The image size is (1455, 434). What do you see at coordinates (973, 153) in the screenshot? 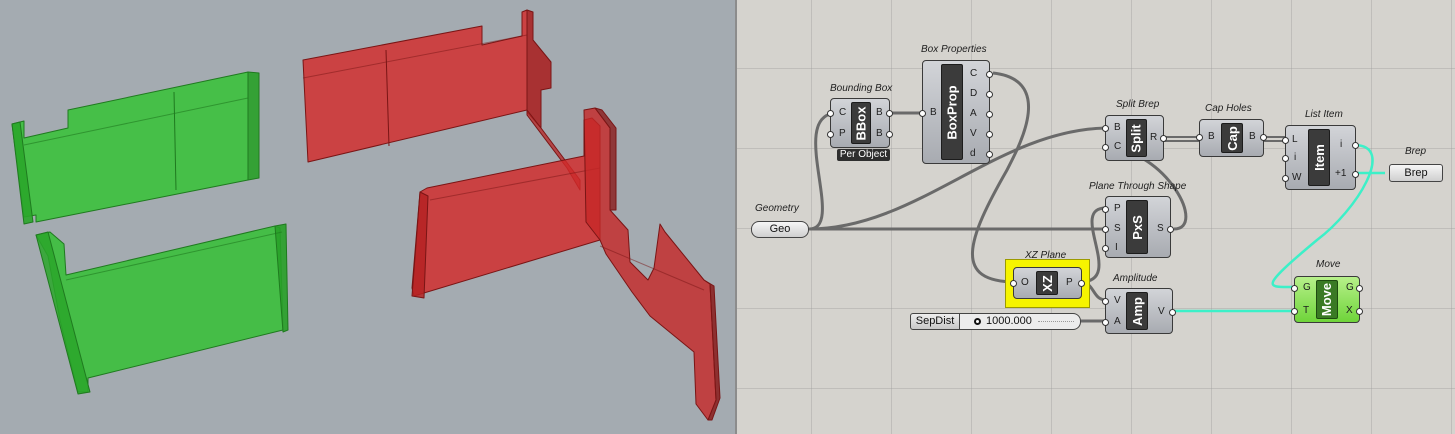
I see `boxprop-output-d2: d` at bounding box center [973, 153].